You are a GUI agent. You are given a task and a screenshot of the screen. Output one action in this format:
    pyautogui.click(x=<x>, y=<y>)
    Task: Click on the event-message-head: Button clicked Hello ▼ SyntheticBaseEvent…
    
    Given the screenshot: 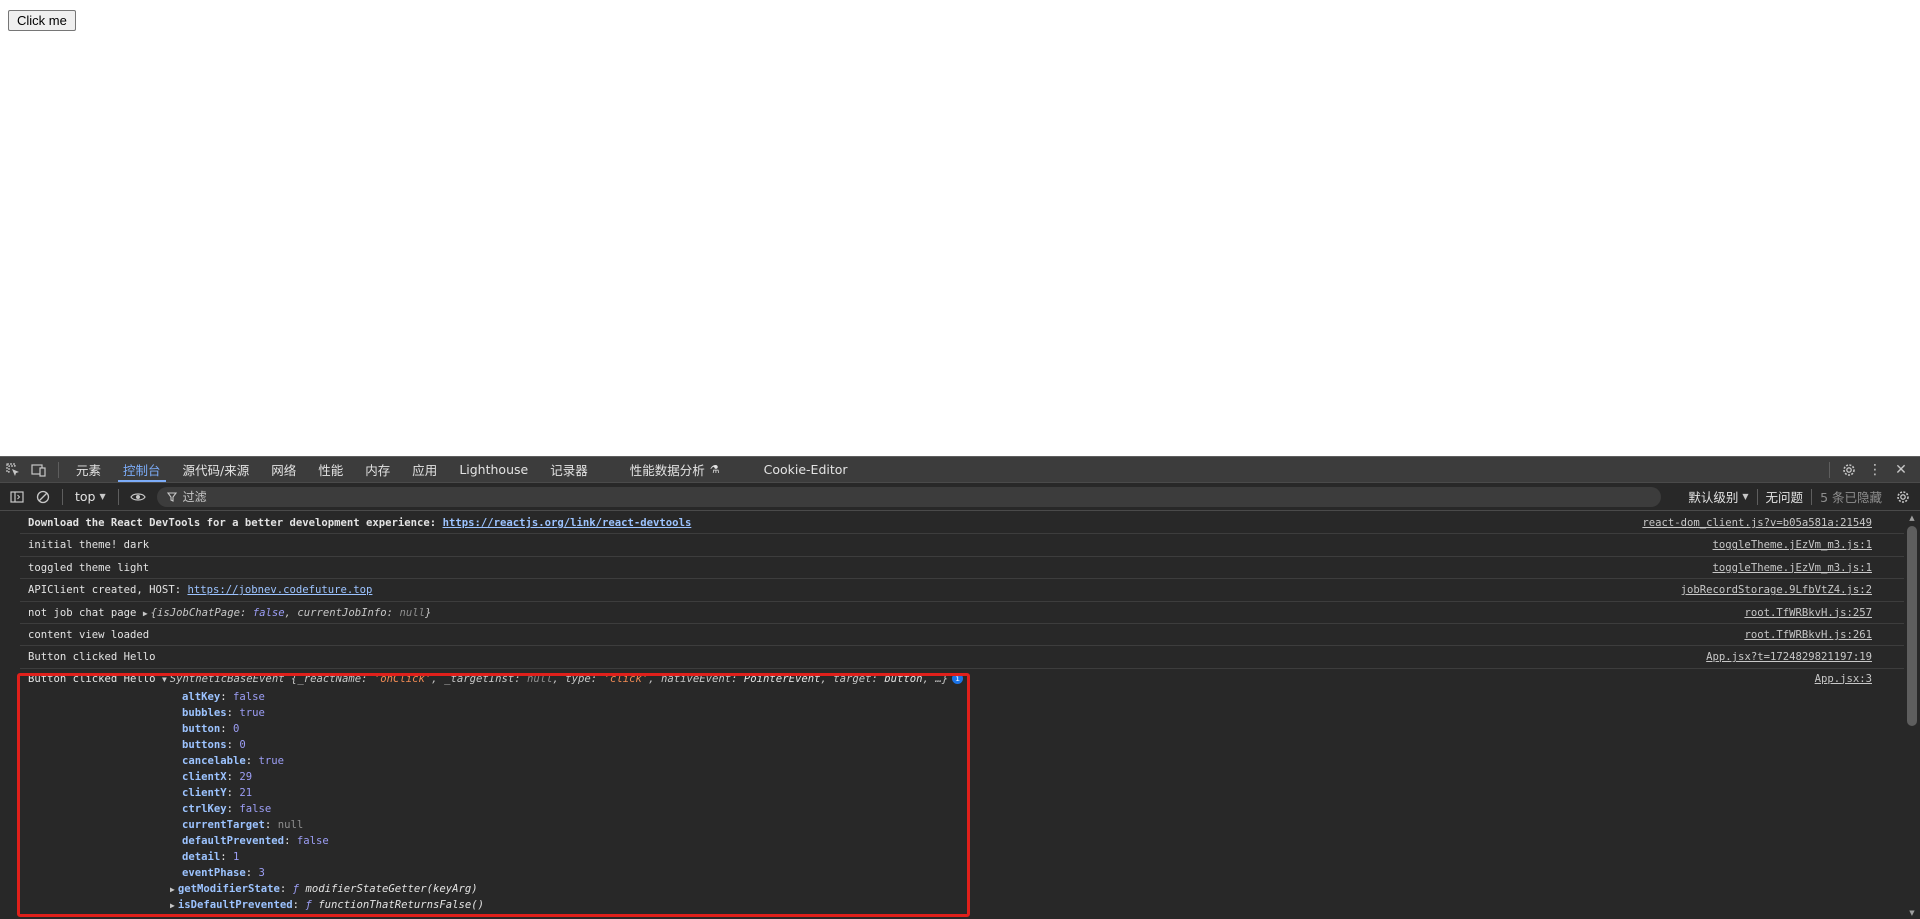 What is the action you would take?
    pyautogui.click(x=966, y=679)
    